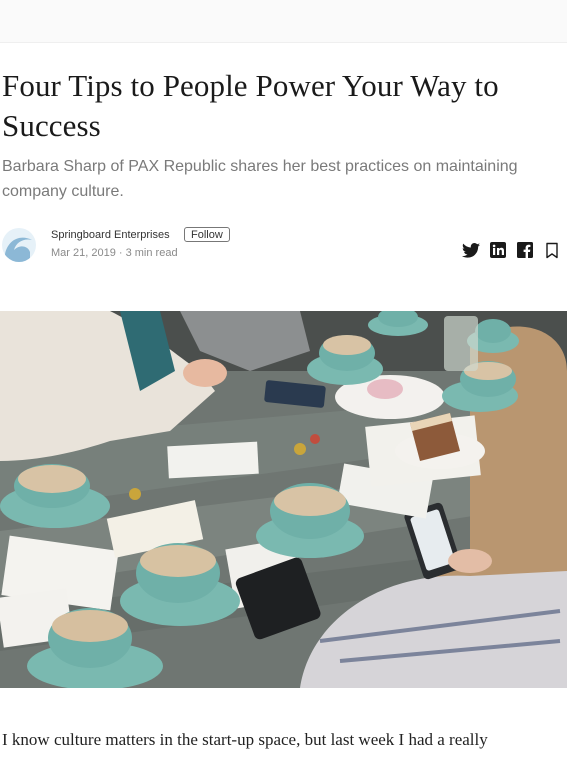  I want to click on twitter-icon, so click(471, 250).